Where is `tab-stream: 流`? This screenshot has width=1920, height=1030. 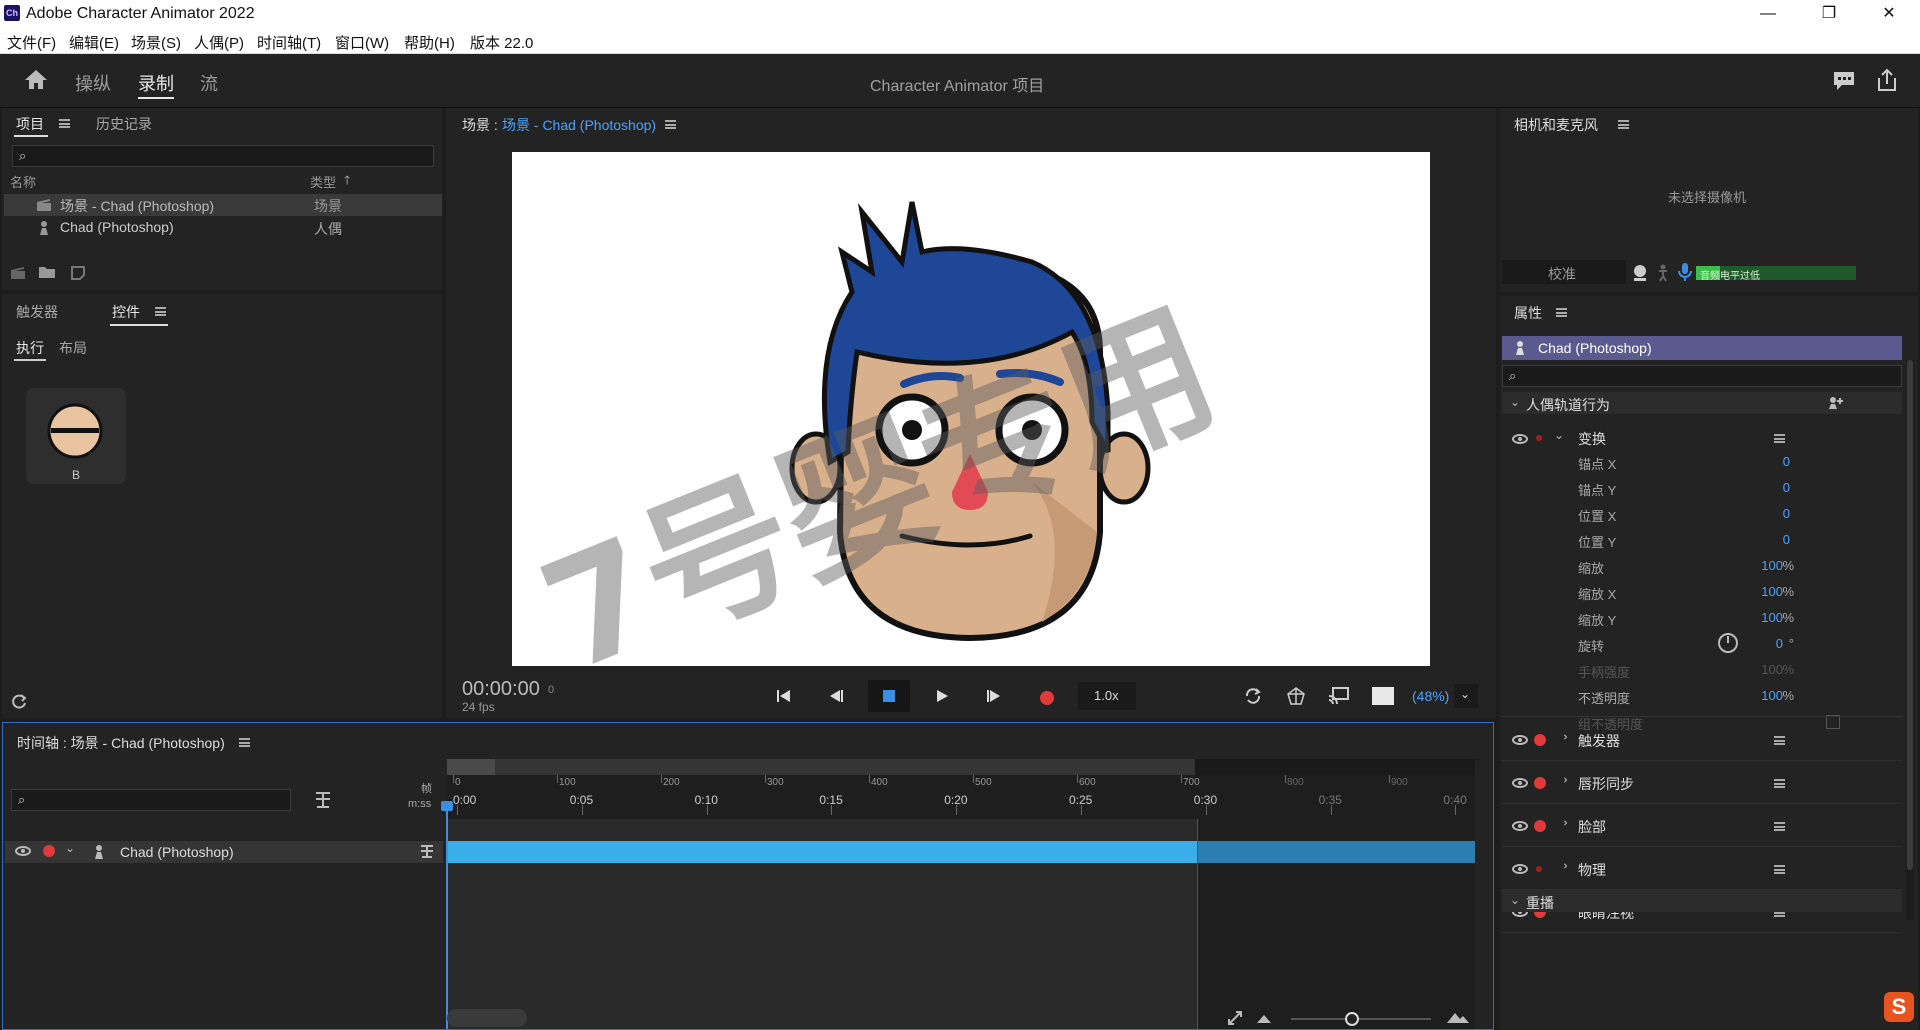
tab-stream: 流 is located at coordinates (209, 83).